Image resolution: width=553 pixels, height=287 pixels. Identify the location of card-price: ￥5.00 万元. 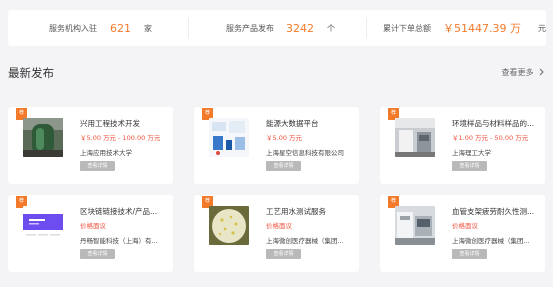
(284, 138).